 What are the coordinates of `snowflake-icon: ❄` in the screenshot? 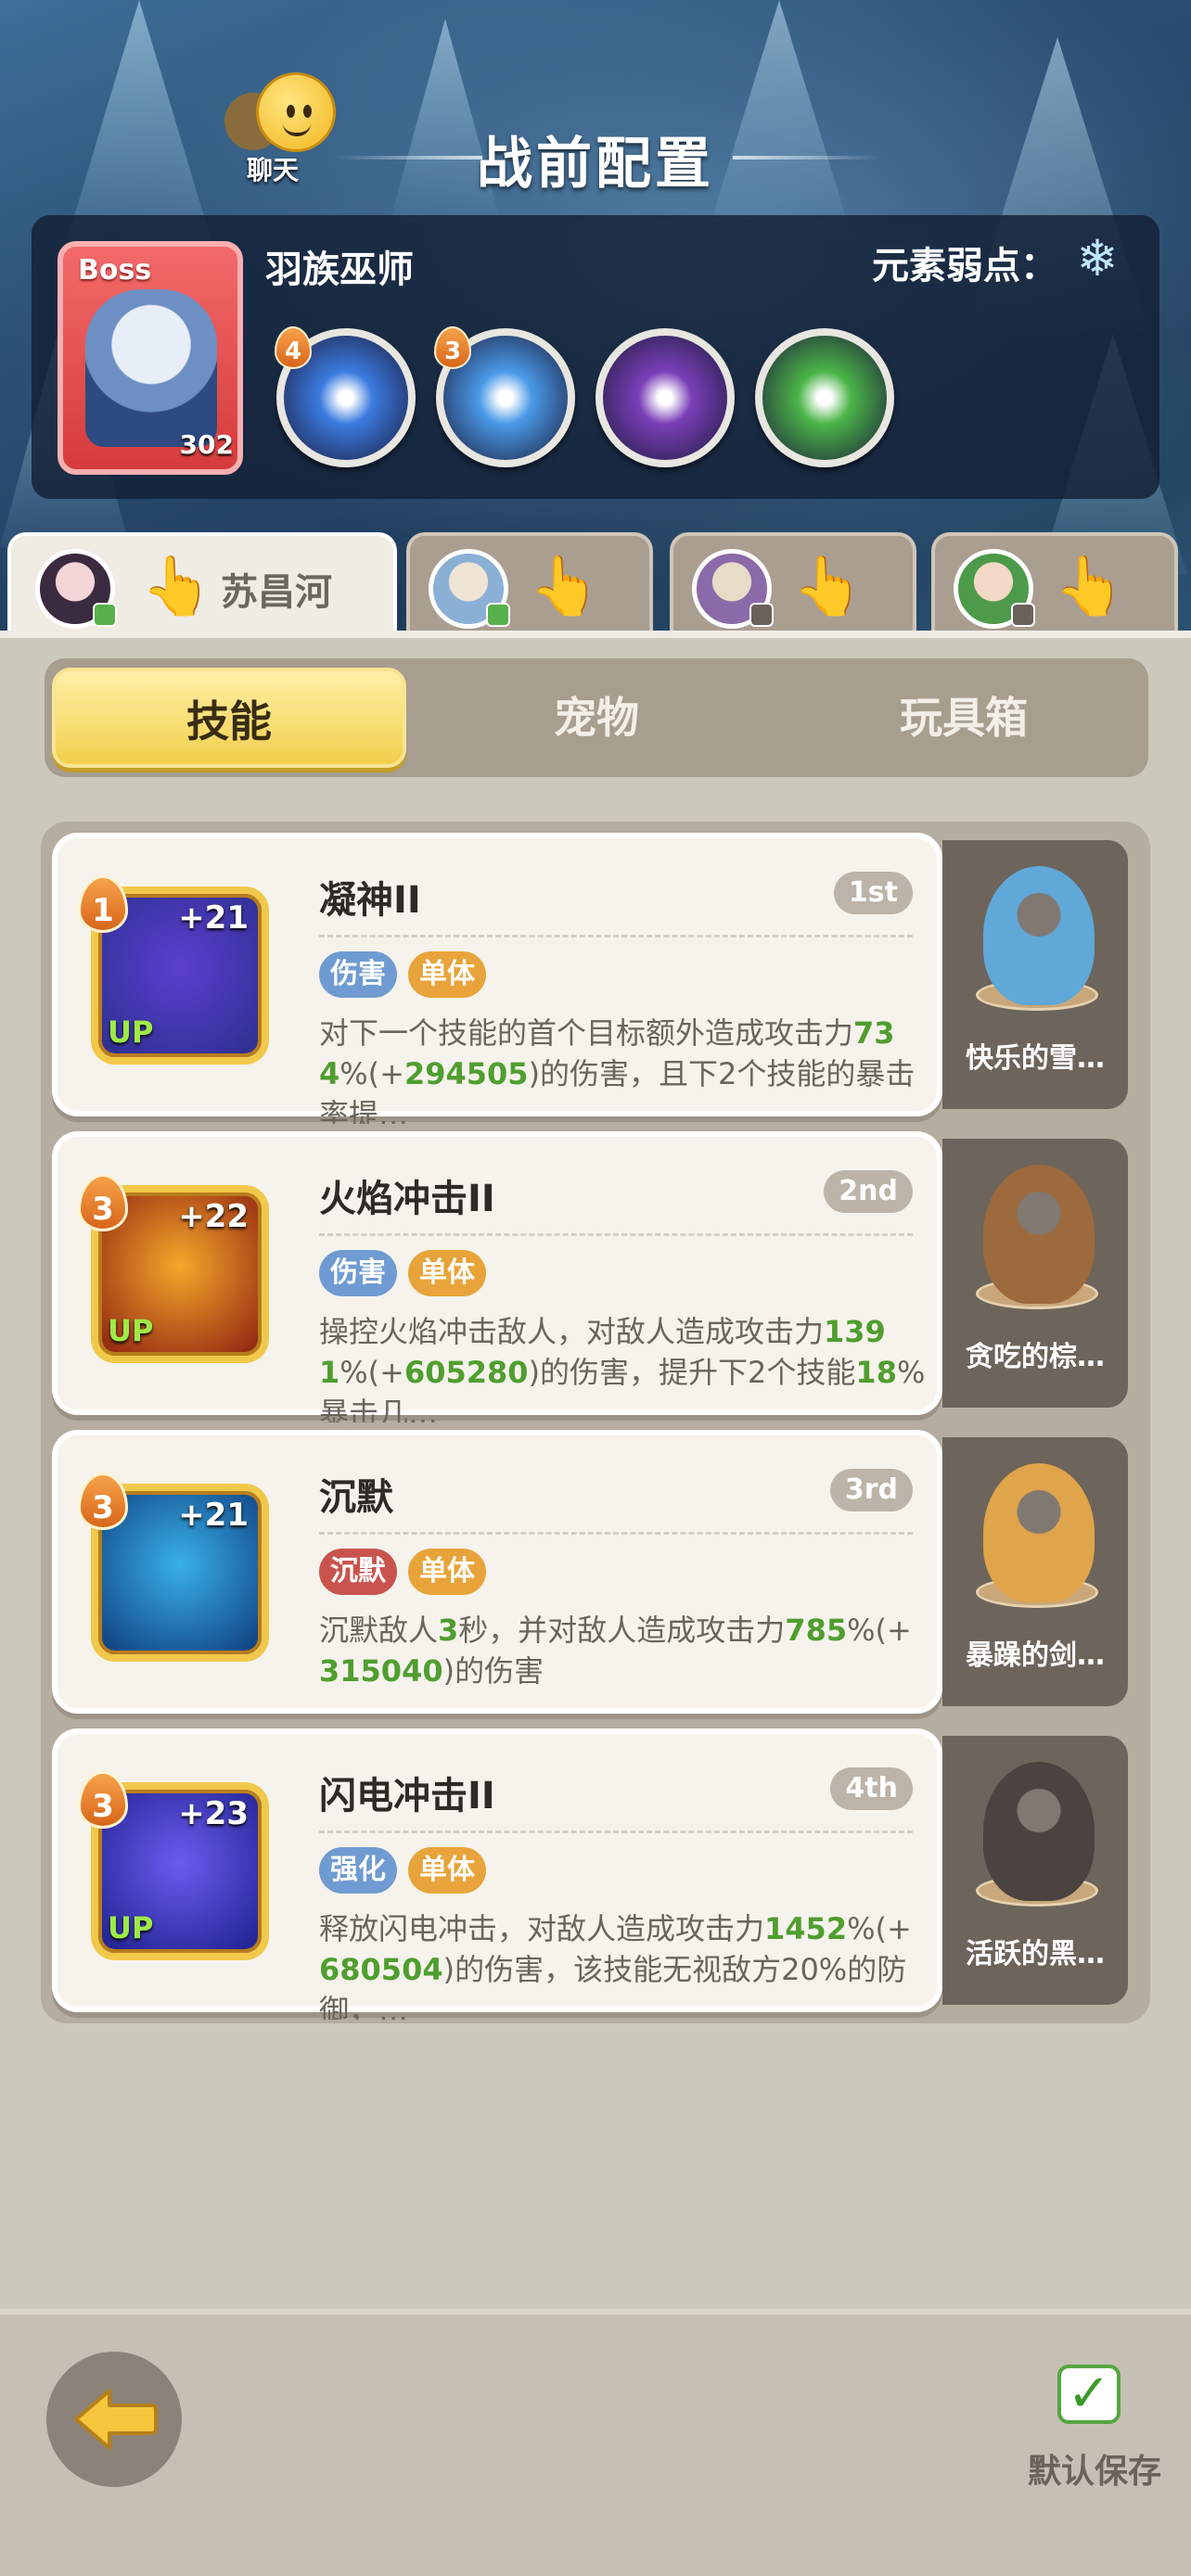 It's located at (1097, 258).